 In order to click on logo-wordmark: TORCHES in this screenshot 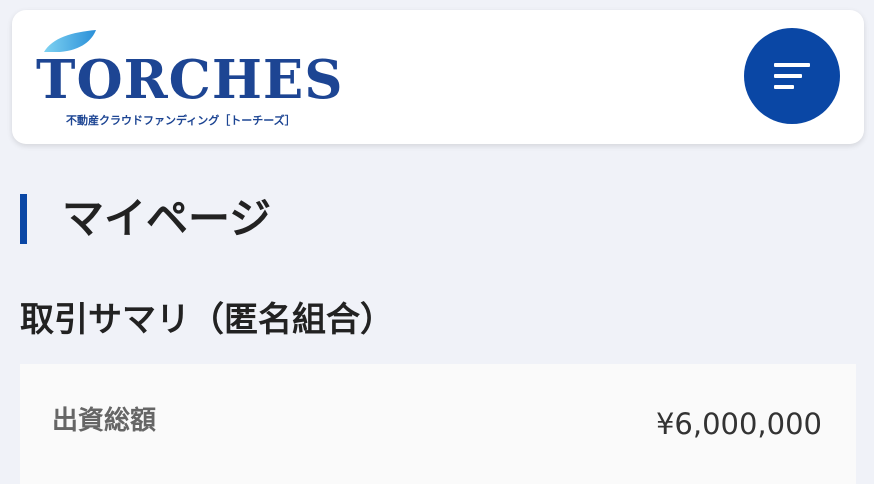, I will do `click(190, 80)`.